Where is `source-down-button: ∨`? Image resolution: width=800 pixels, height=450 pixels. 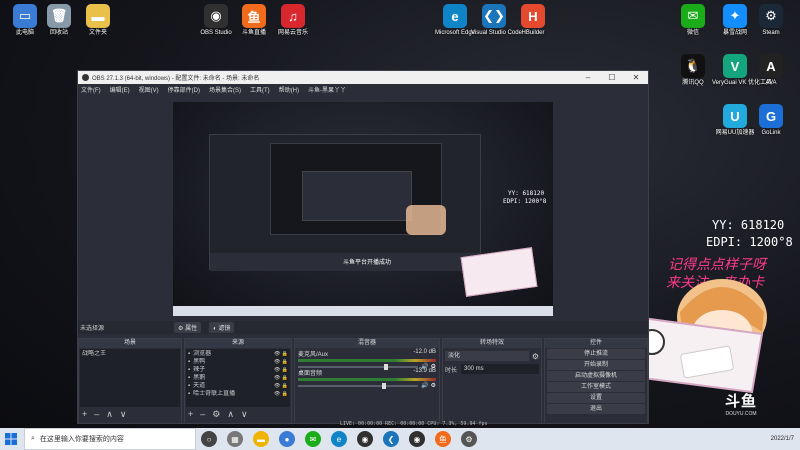
source-down-button: ∨ is located at coordinates (244, 414).